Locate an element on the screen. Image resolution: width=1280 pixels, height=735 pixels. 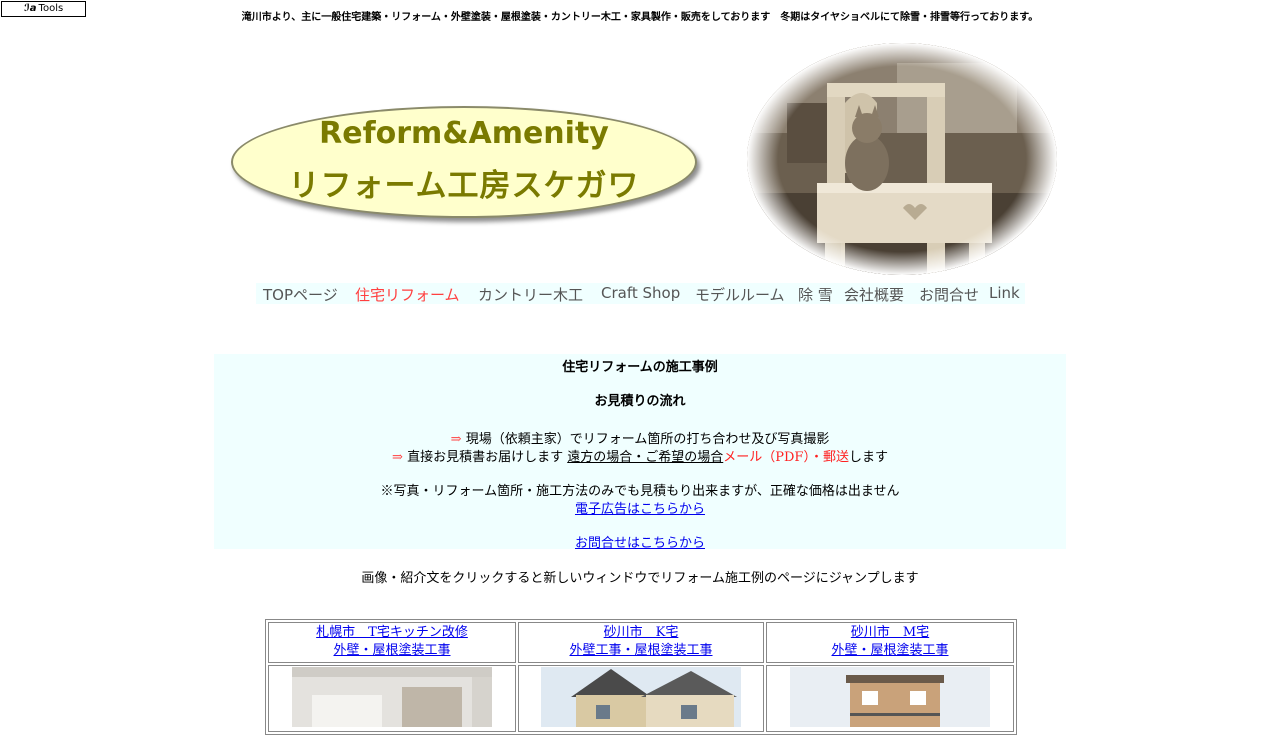
case-3-line-1: 砂川市 M宅 is located at coordinates (890, 632).